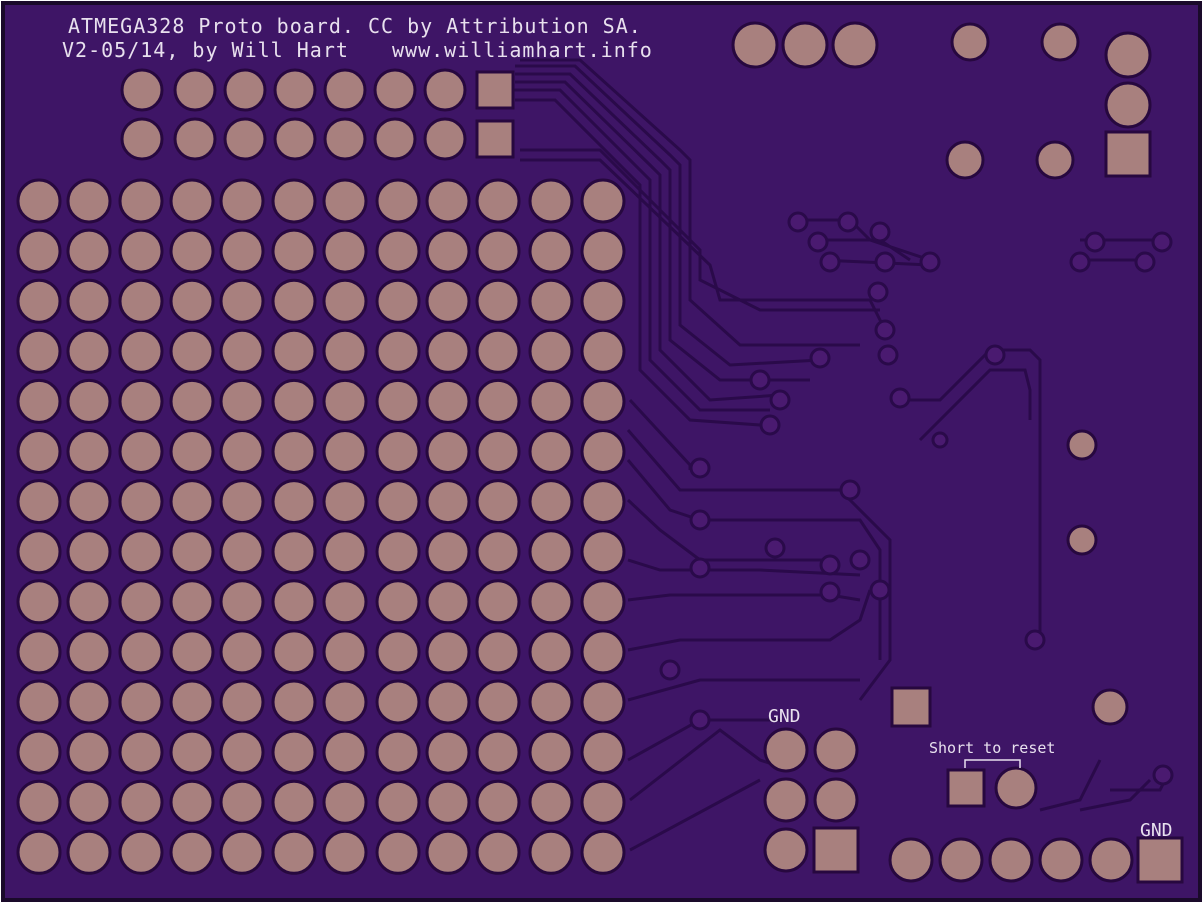  Describe the element at coordinates (1128, 154) in the screenshot. I see `square-pad` at that location.